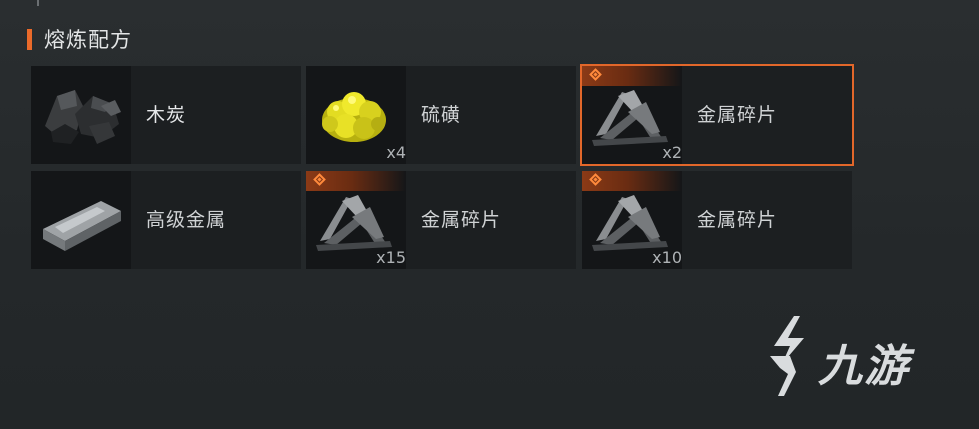 Image resolution: width=979 pixels, height=429 pixels. I want to click on recipe-card-charcoal: 木炭, so click(166, 115).